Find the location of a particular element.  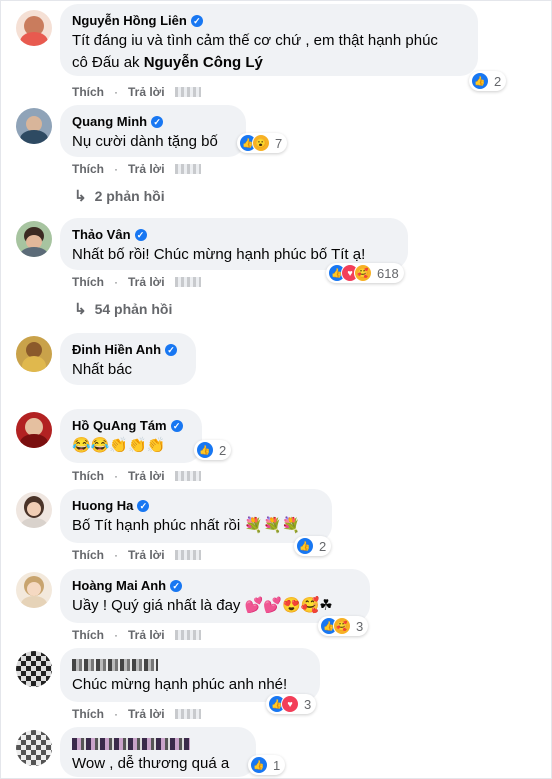

love-icon: ♥ is located at coordinates (290, 704).